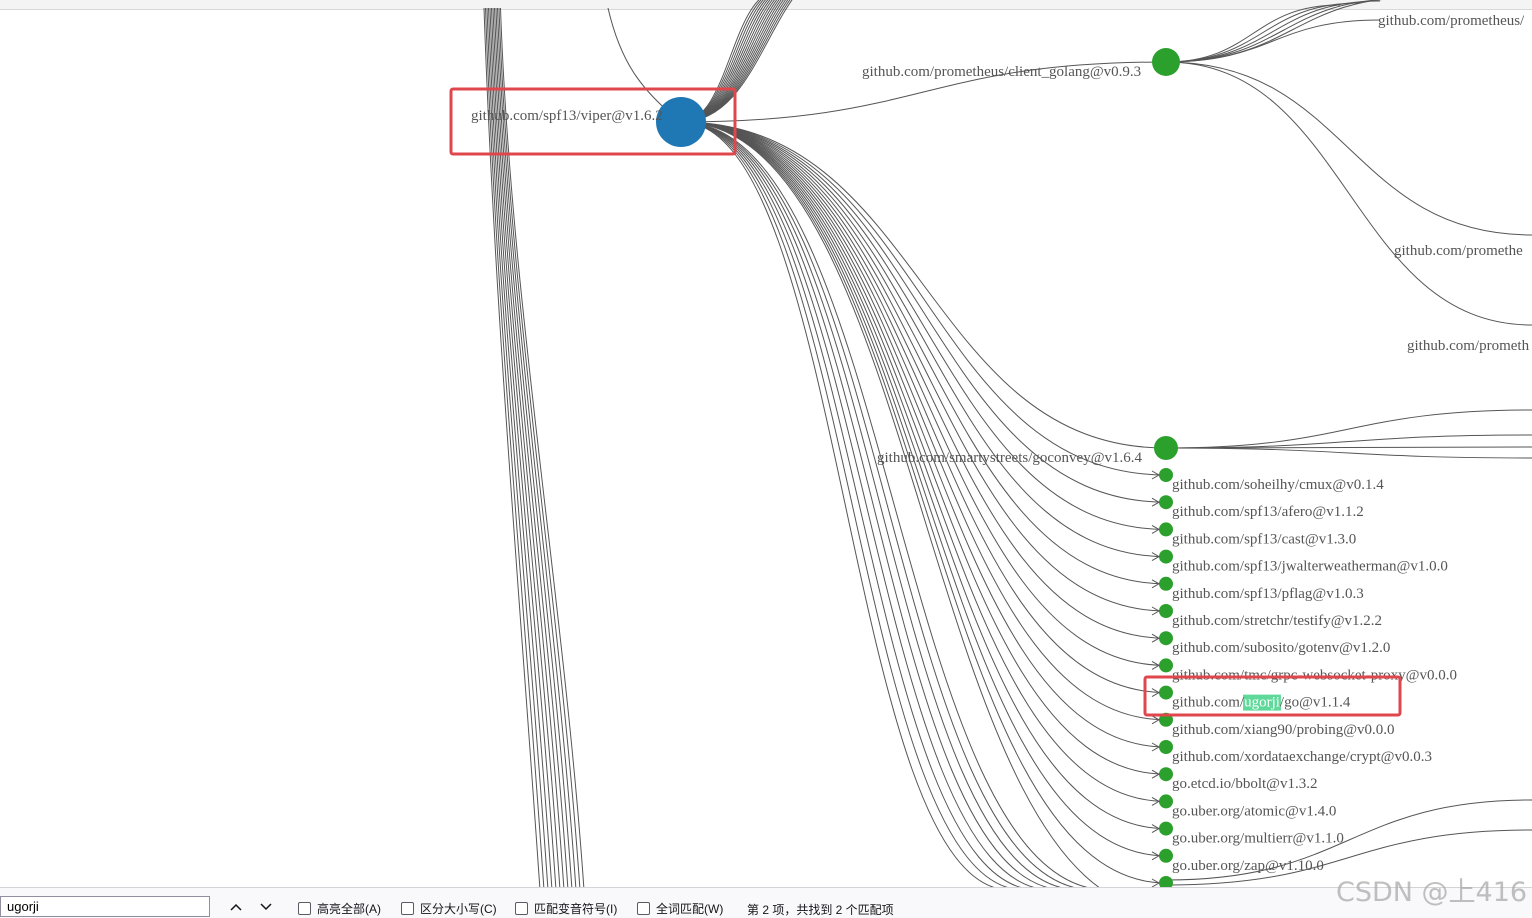 This screenshot has width=1532, height=918. I want to click on leaf-label: github.com/stretchr/testify@v1.2.2, so click(1277, 621).